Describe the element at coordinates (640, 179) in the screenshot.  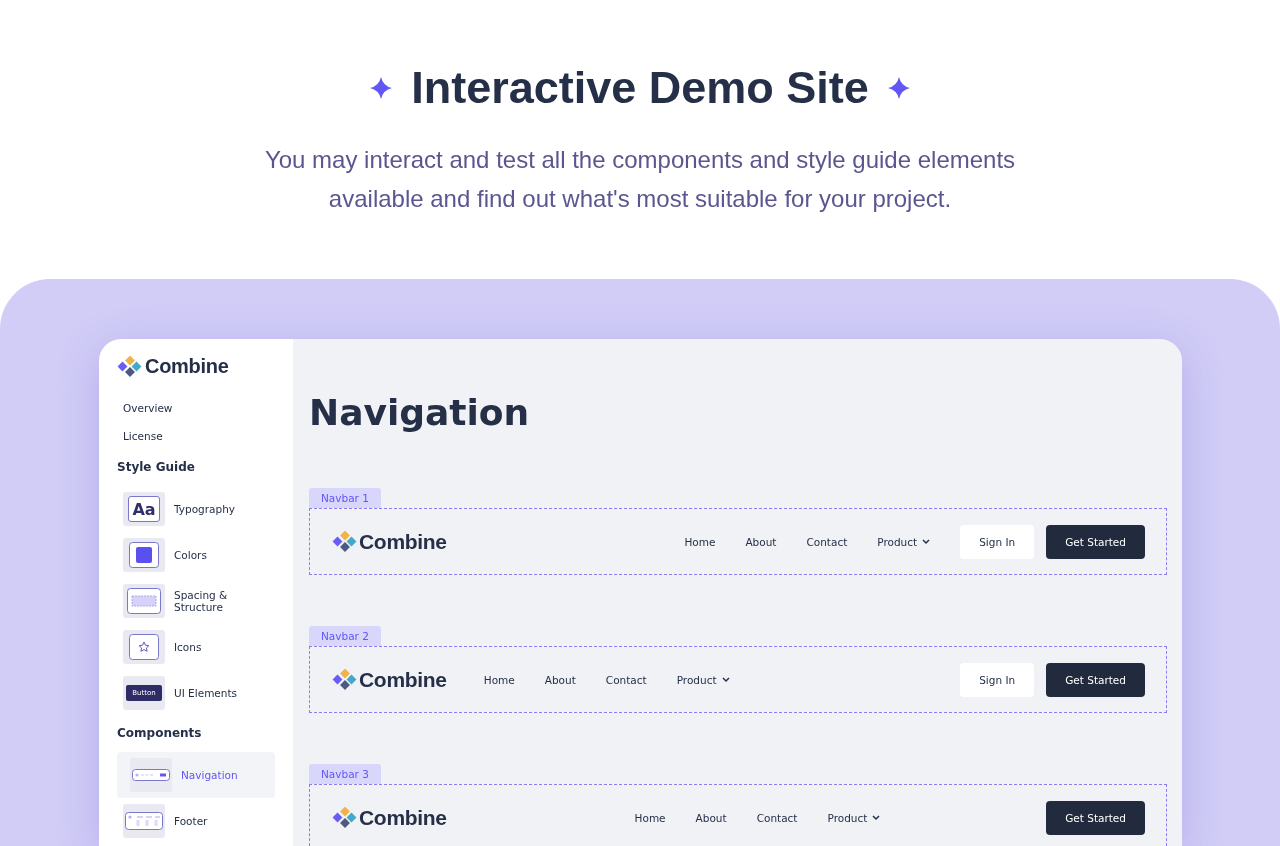
I see `page-subtitle: You may interact and test all the components and style guide elements available and find out what's most suitable for your project.` at that location.